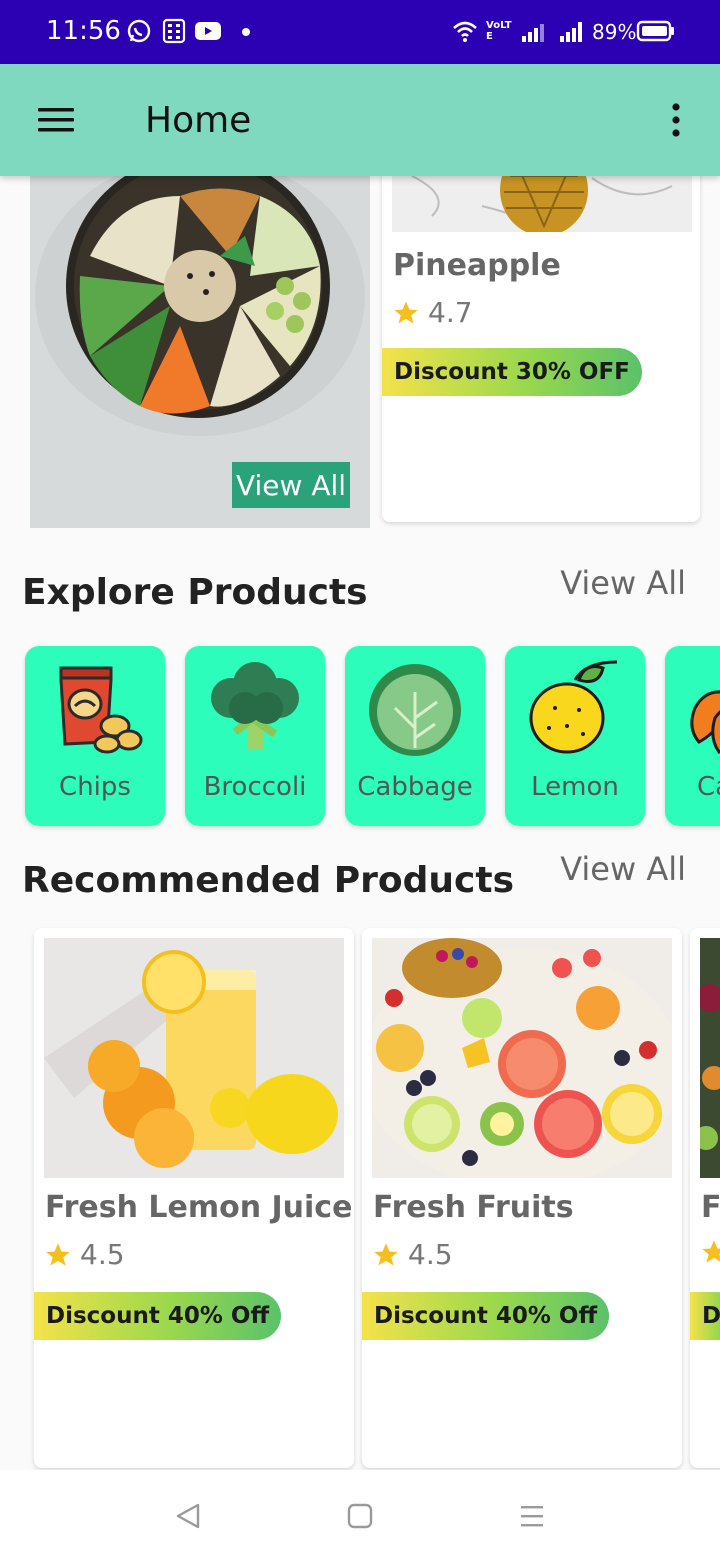 The width and height of the screenshot is (720, 1560). Describe the element at coordinates (705, 1316) in the screenshot. I see `discount-badge: Di` at that location.